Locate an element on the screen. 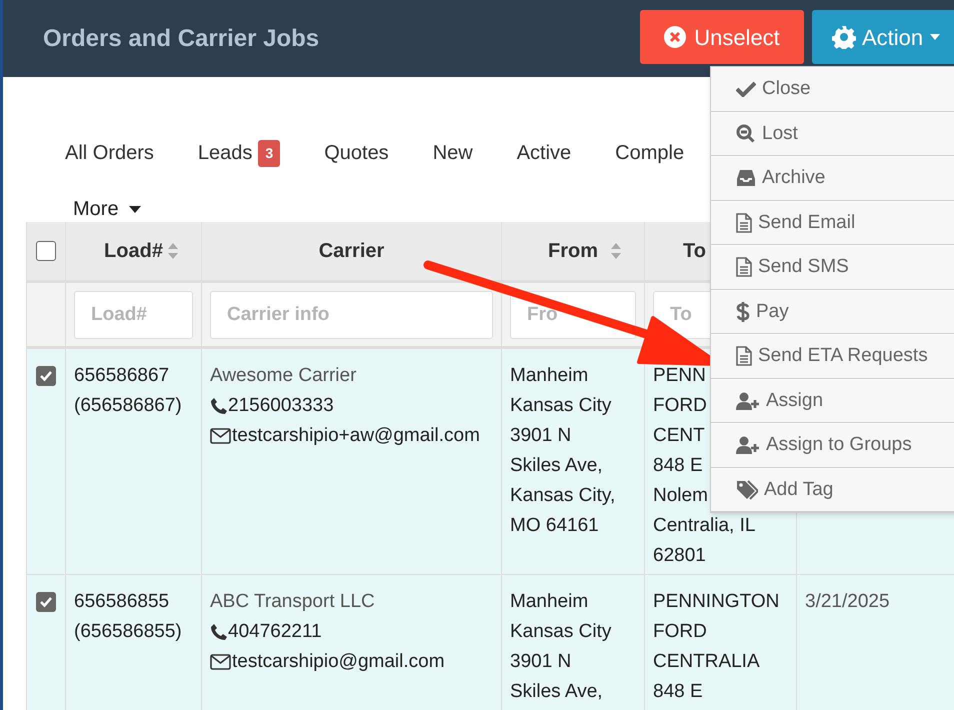 The width and height of the screenshot is (954, 710). nav-tab: All Orders is located at coordinates (109, 153).